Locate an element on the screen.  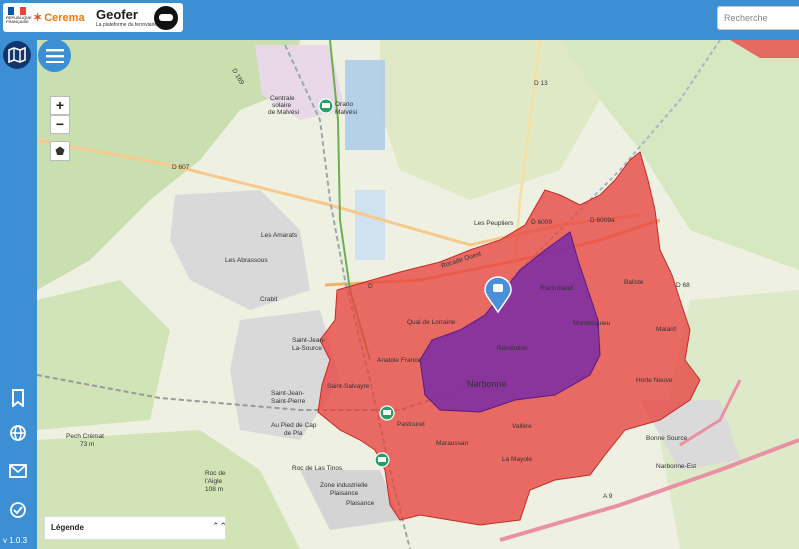
place-label: solaire is located at coordinates (282, 105).